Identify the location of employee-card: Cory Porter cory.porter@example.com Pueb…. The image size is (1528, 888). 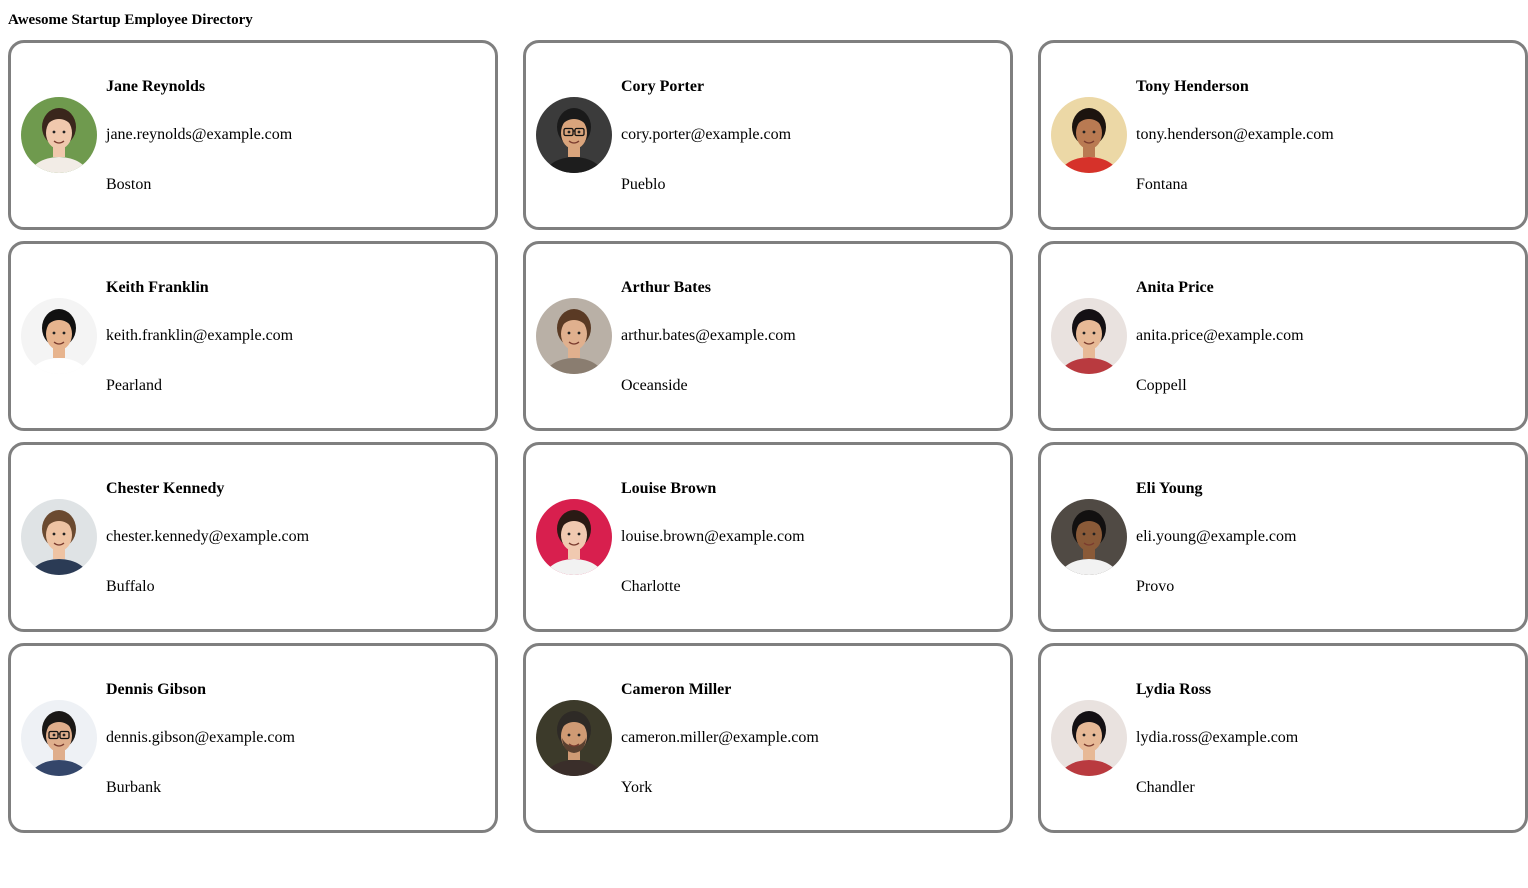
(768, 135).